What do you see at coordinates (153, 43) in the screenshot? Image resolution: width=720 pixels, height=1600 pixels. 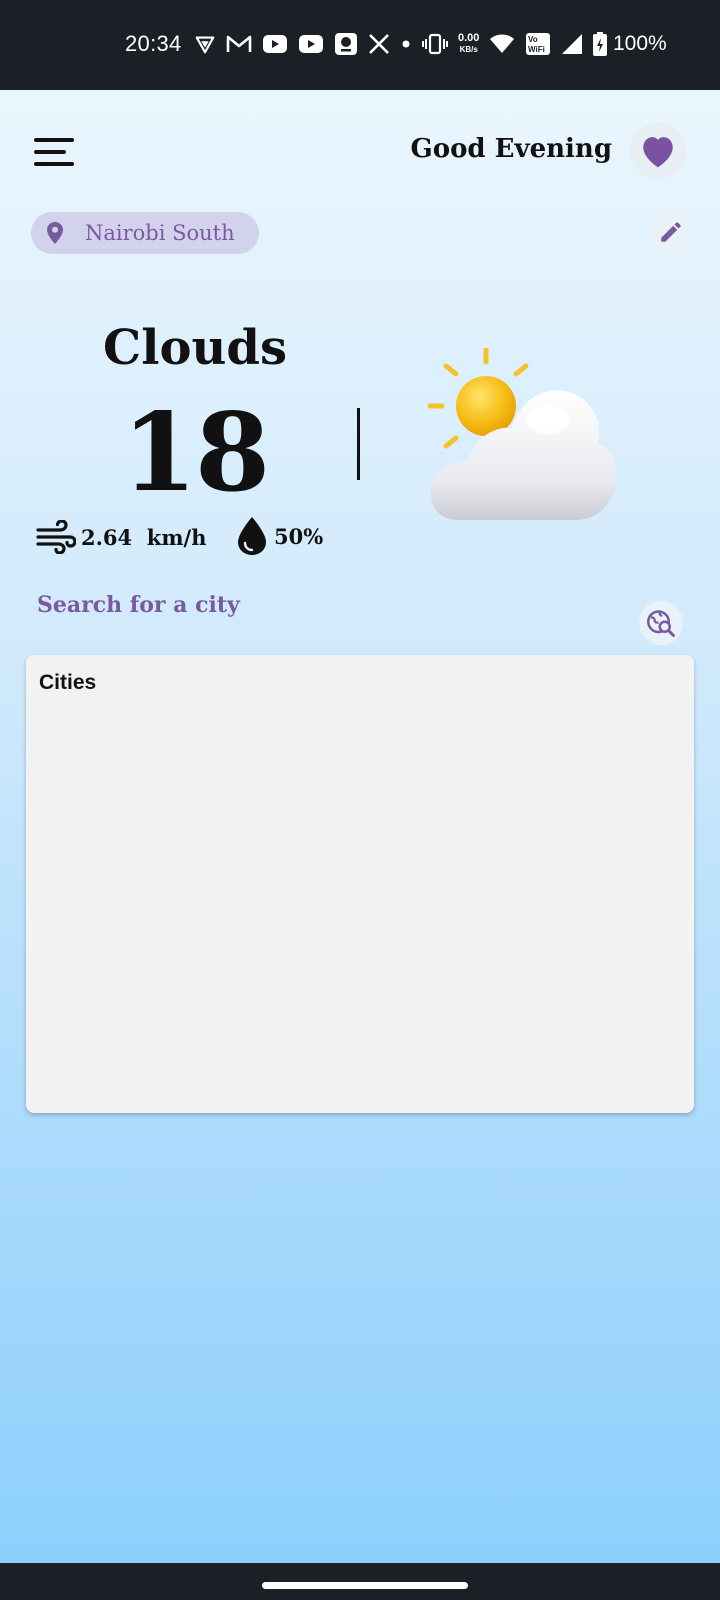 I see `status-time: 20:34` at bounding box center [153, 43].